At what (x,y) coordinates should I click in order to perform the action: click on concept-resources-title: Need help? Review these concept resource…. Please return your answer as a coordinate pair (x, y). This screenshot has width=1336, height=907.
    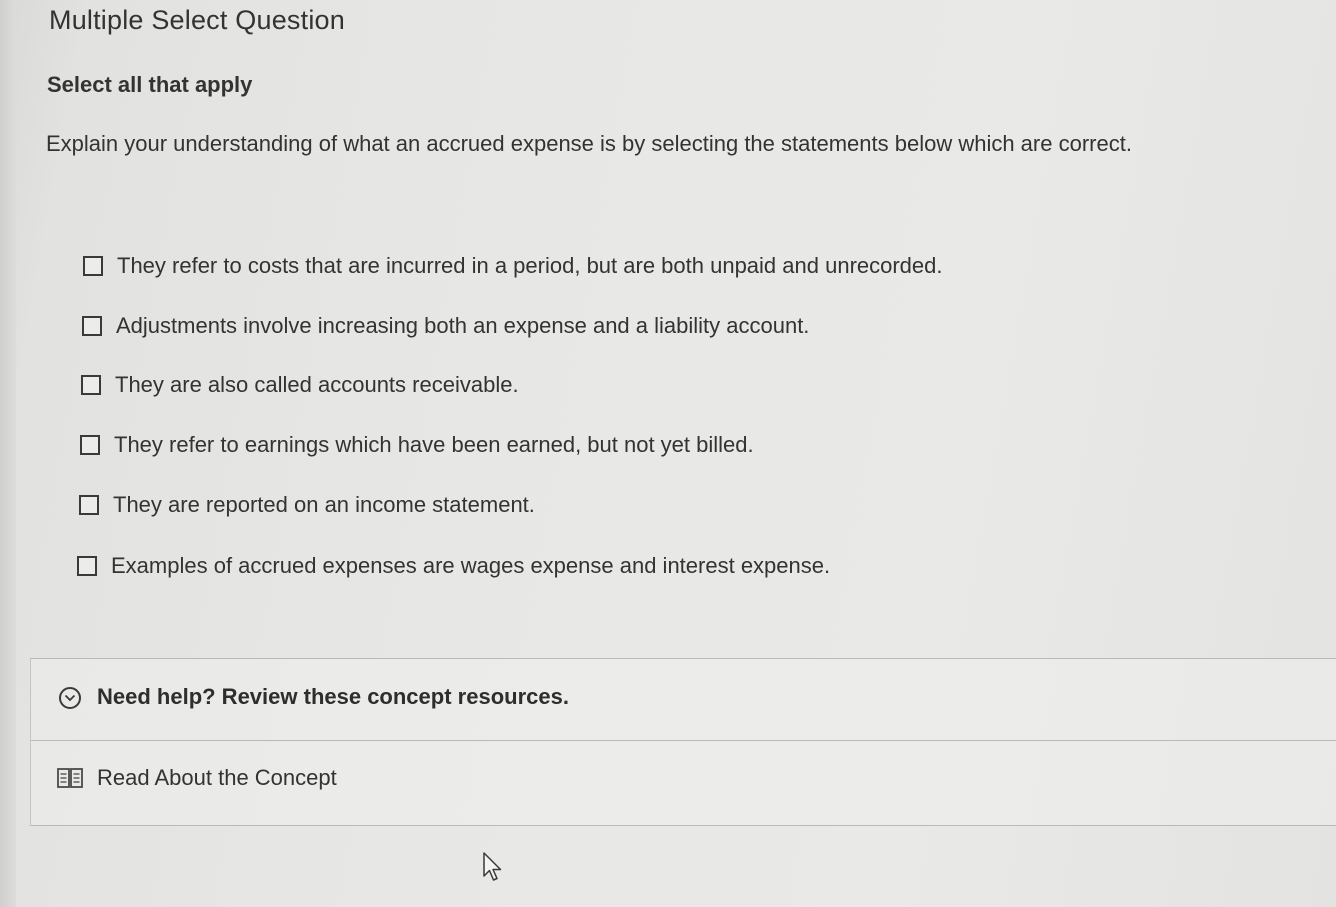
    Looking at the image, I should click on (333, 696).